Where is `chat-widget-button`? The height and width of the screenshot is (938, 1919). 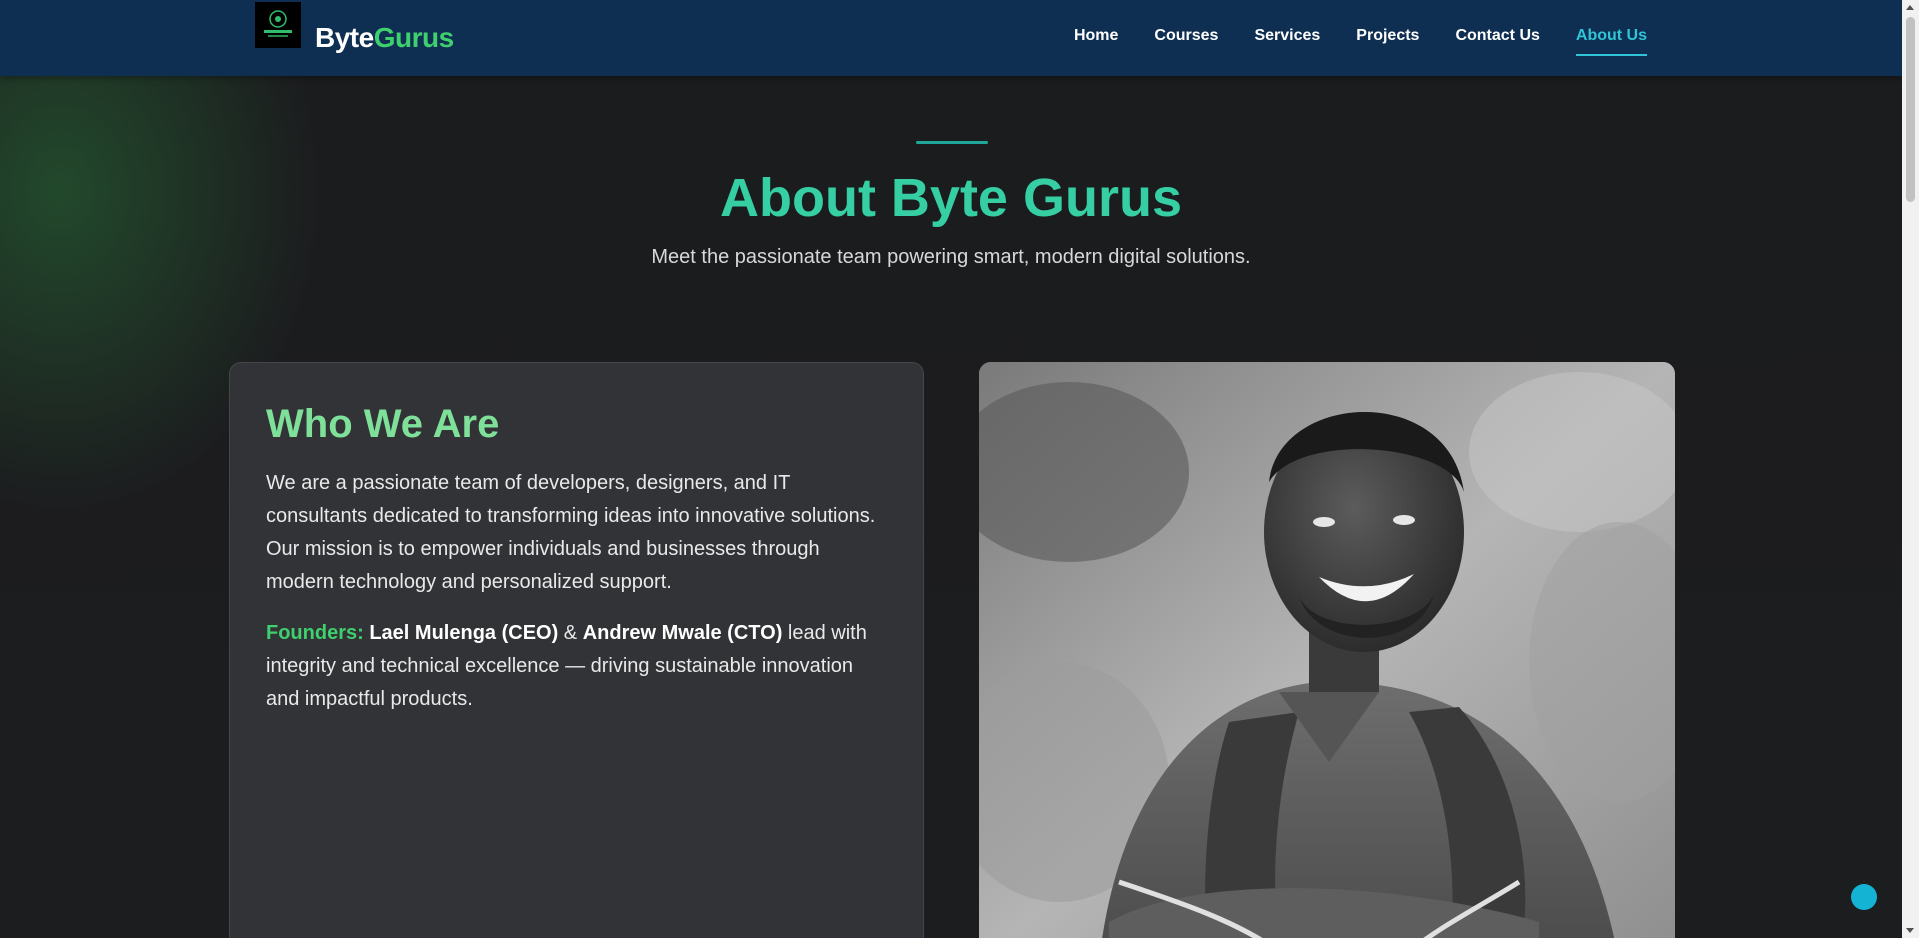 chat-widget-button is located at coordinates (1864, 897).